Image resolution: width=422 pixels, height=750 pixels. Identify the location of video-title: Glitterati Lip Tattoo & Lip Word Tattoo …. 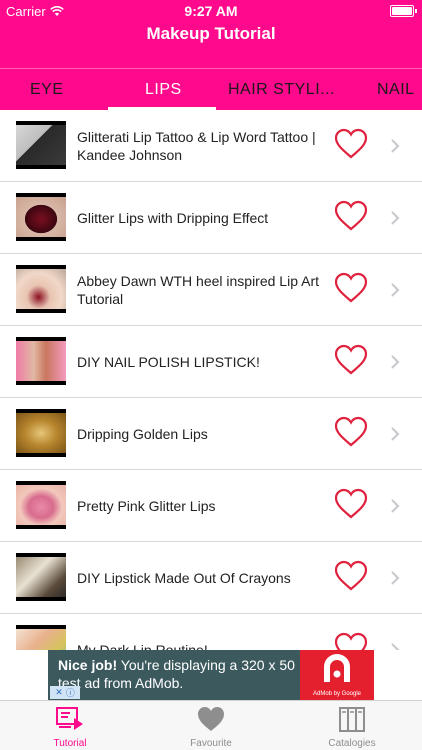
(196, 146).